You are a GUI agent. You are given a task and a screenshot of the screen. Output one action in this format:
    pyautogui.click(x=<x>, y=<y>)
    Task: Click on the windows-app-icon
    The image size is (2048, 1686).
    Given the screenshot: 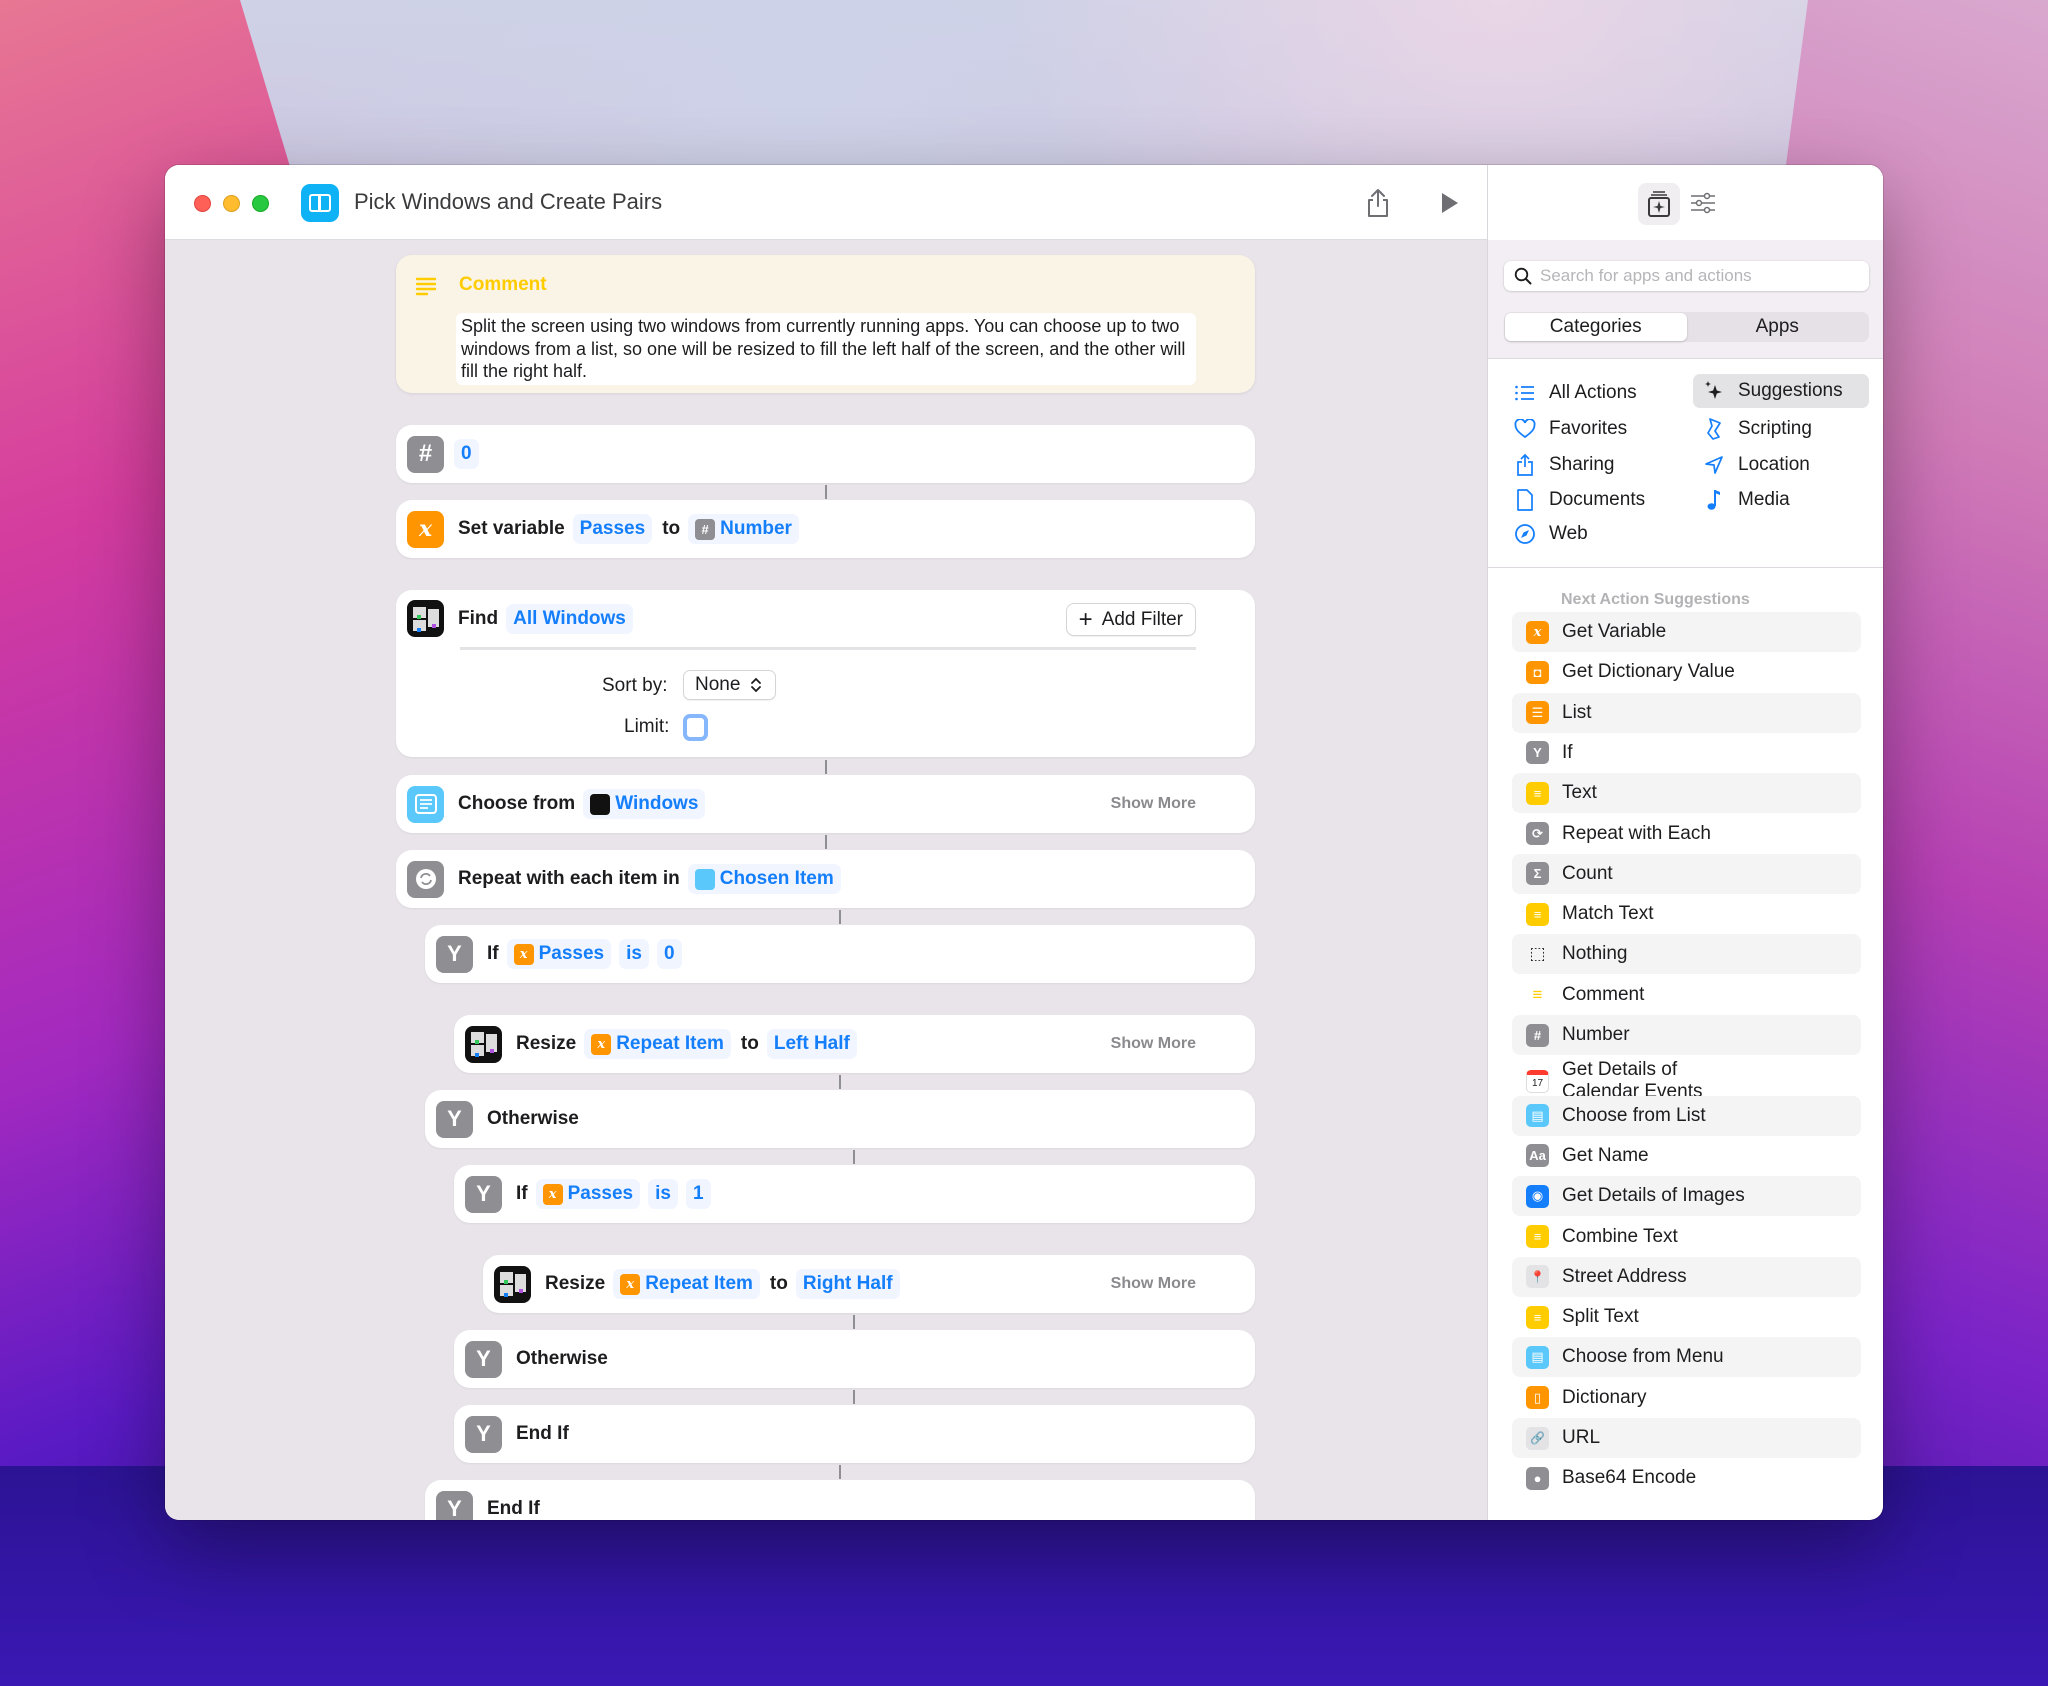 What is the action you would take?
    pyautogui.click(x=483, y=1044)
    